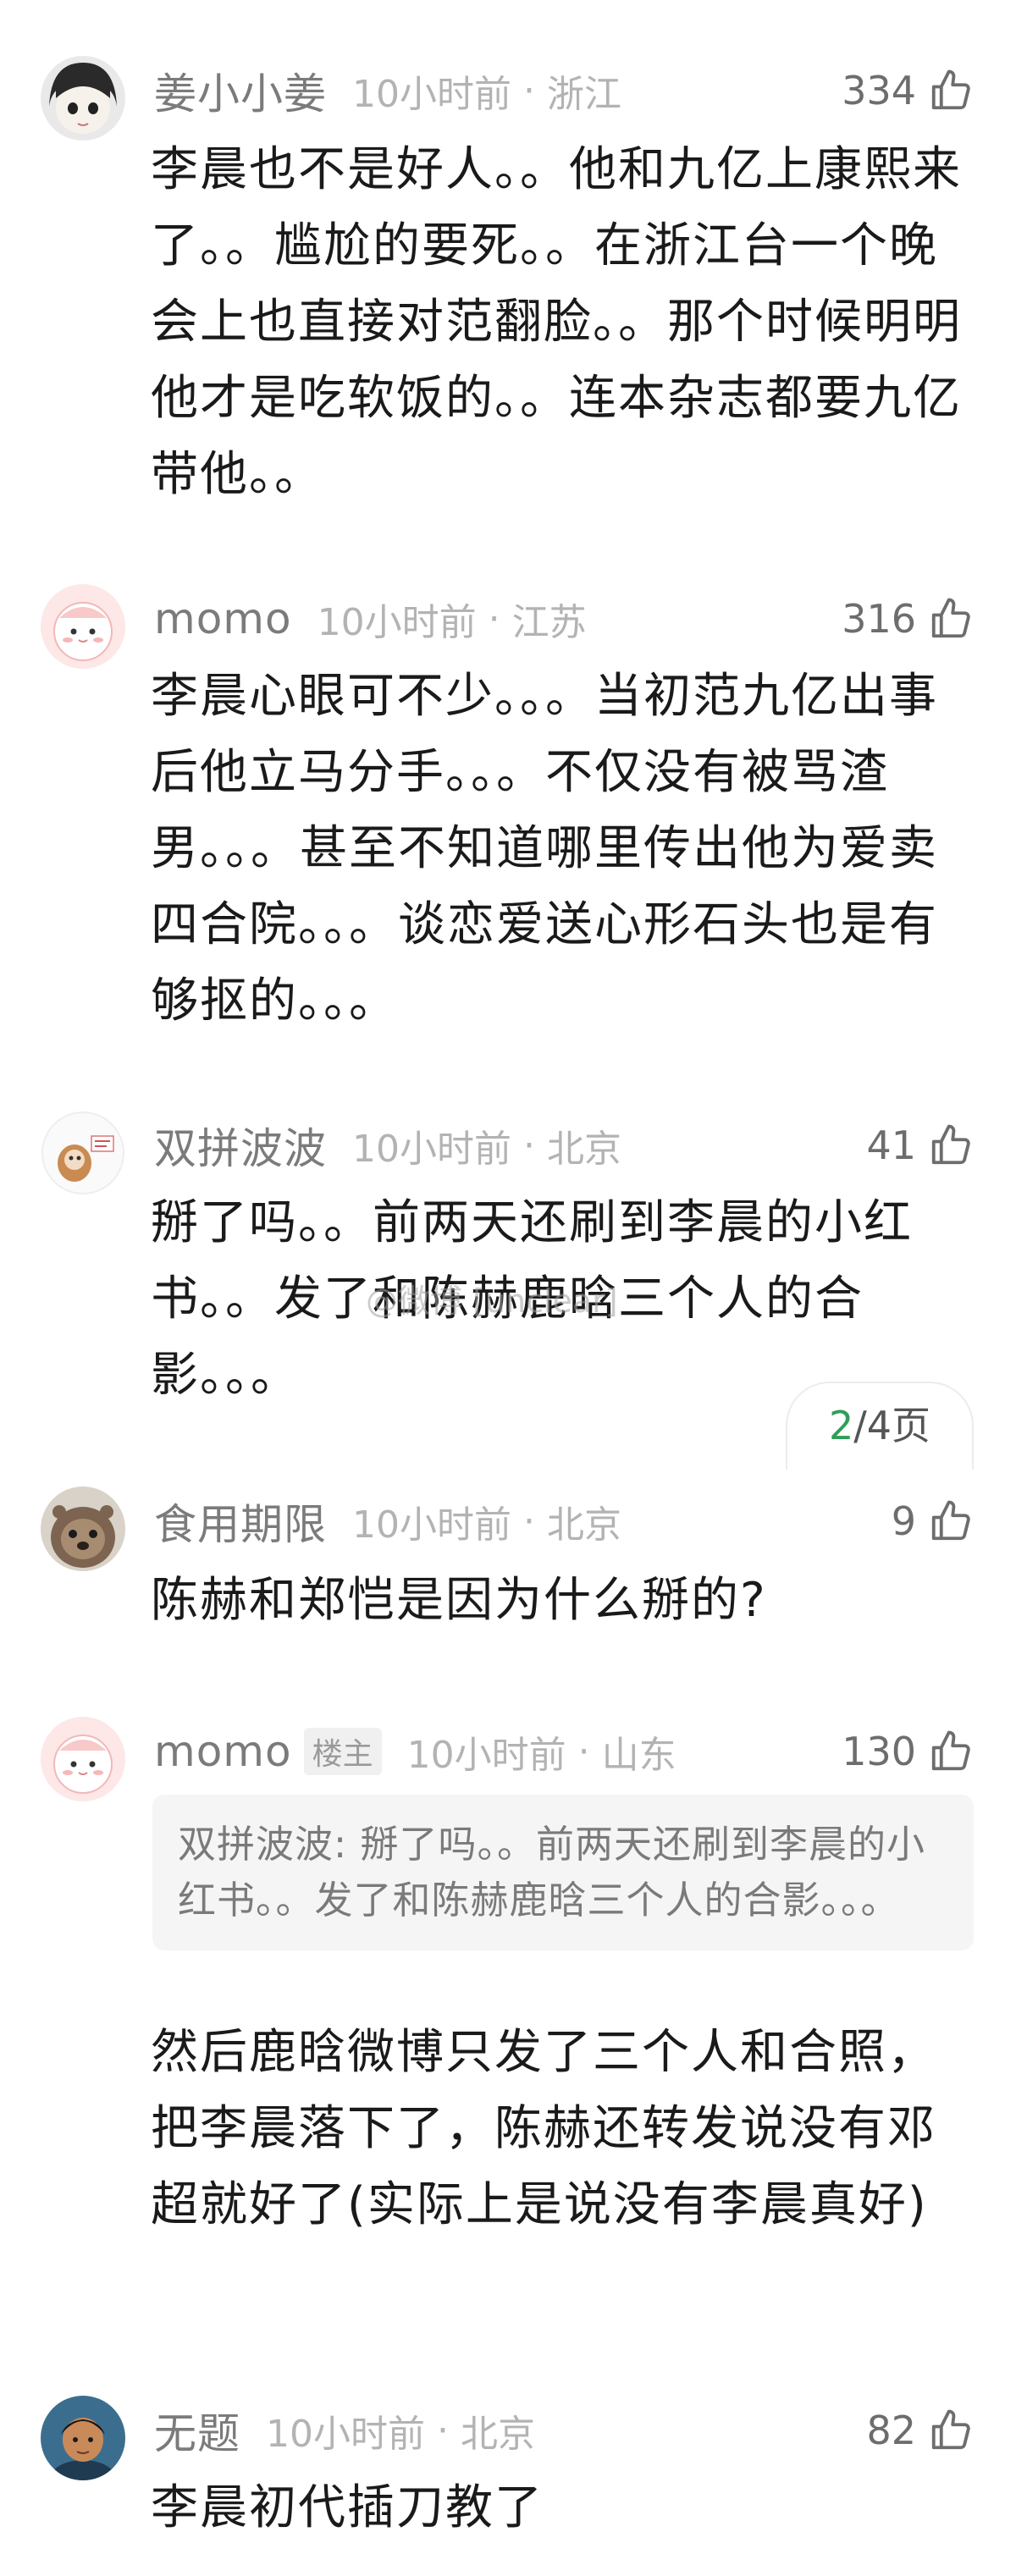 This screenshot has height=2576, width=1016. Describe the element at coordinates (920, 2431) in the screenshot. I see `like-button: 82` at that location.